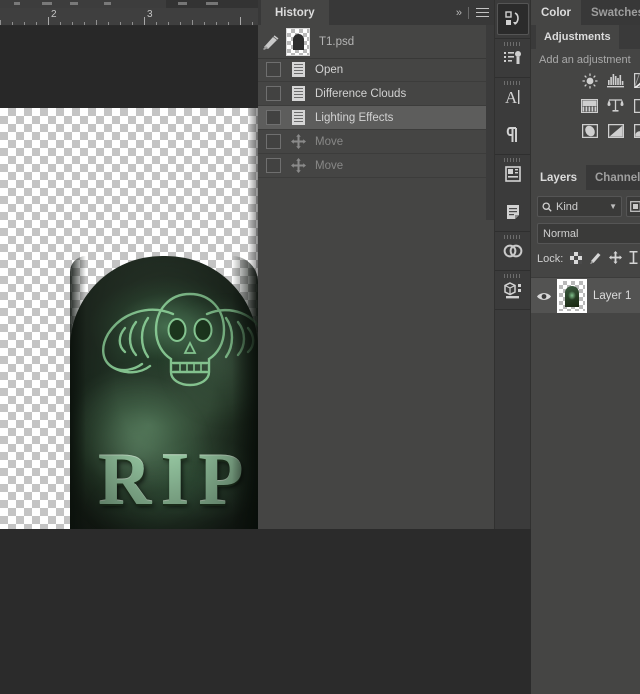  What do you see at coordinates (615, 130) in the screenshot?
I see `channel-mixer-icon` at bounding box center [615, 130].